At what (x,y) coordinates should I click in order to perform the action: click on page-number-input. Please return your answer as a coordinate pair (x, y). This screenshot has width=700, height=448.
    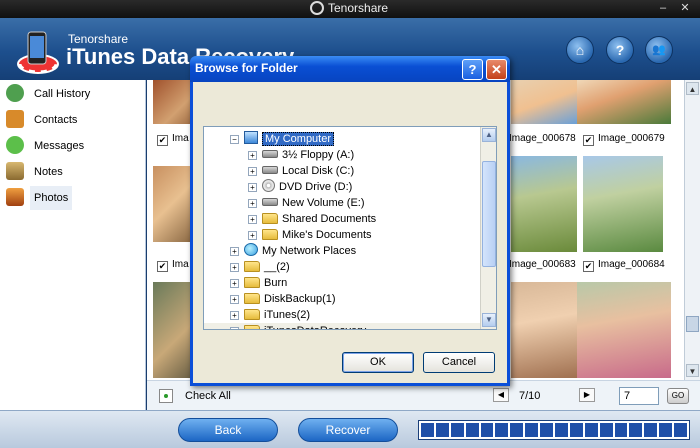
    Looking at the image, I should click on (639, 396).